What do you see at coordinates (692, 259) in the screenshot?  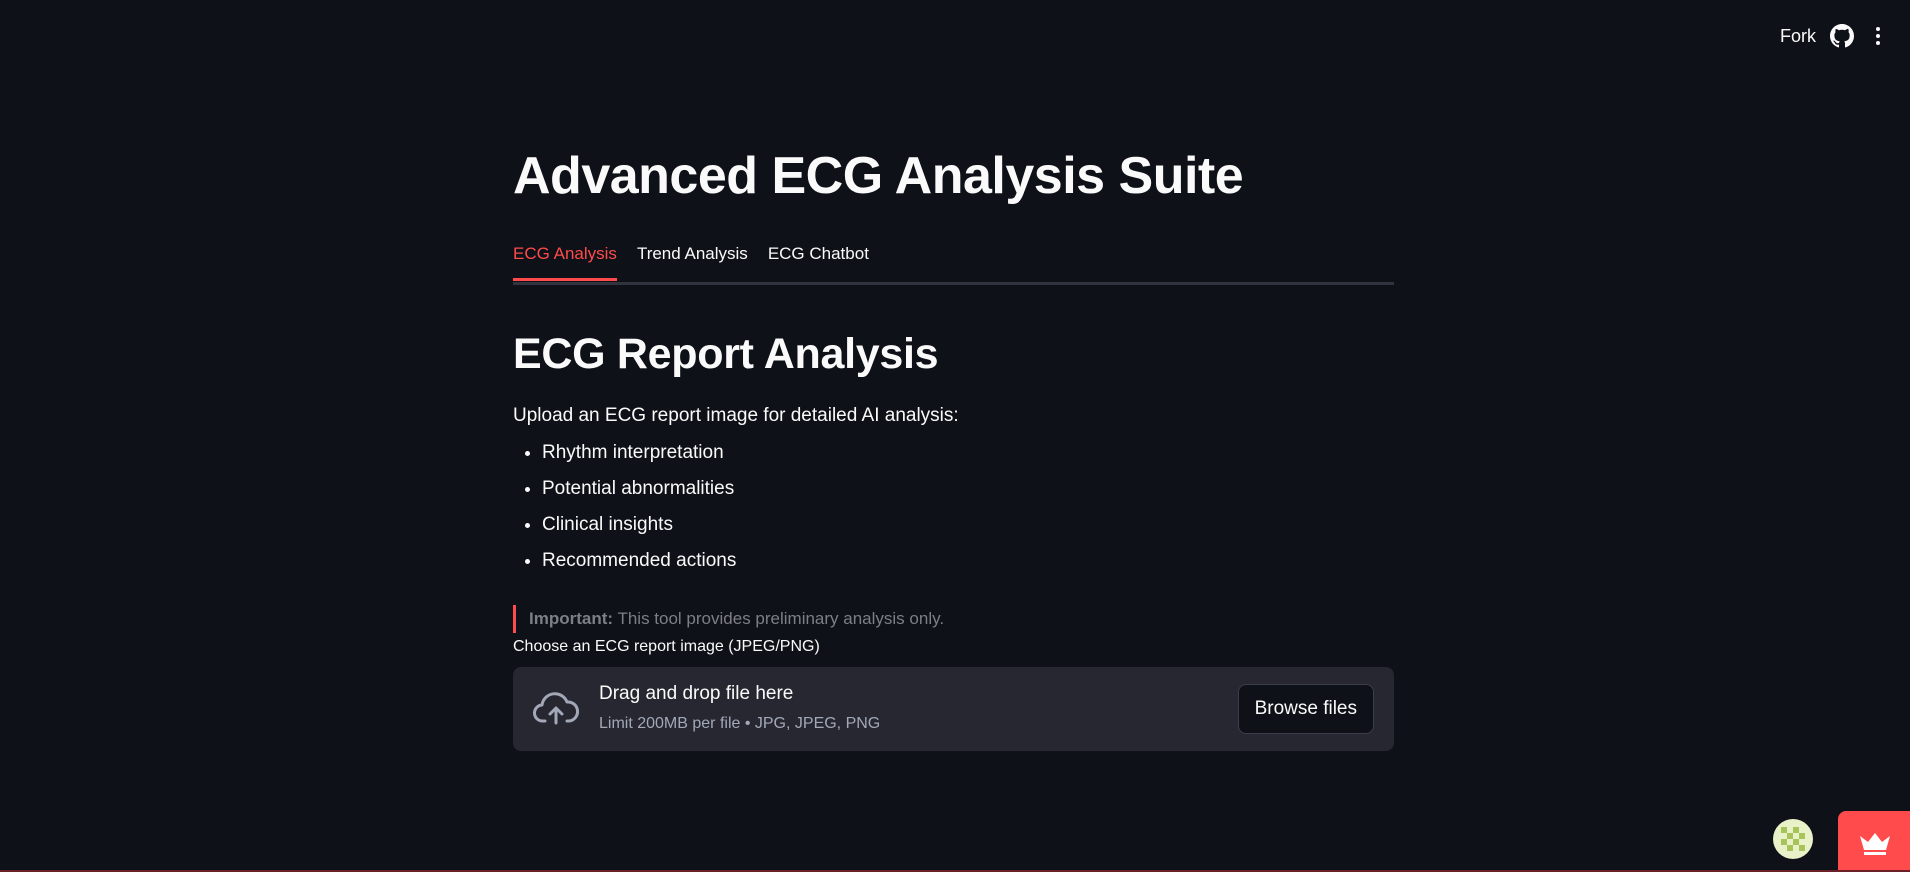 I see `tab-trend-analysis: Trend Analysis` at bounding box center [692, 259].